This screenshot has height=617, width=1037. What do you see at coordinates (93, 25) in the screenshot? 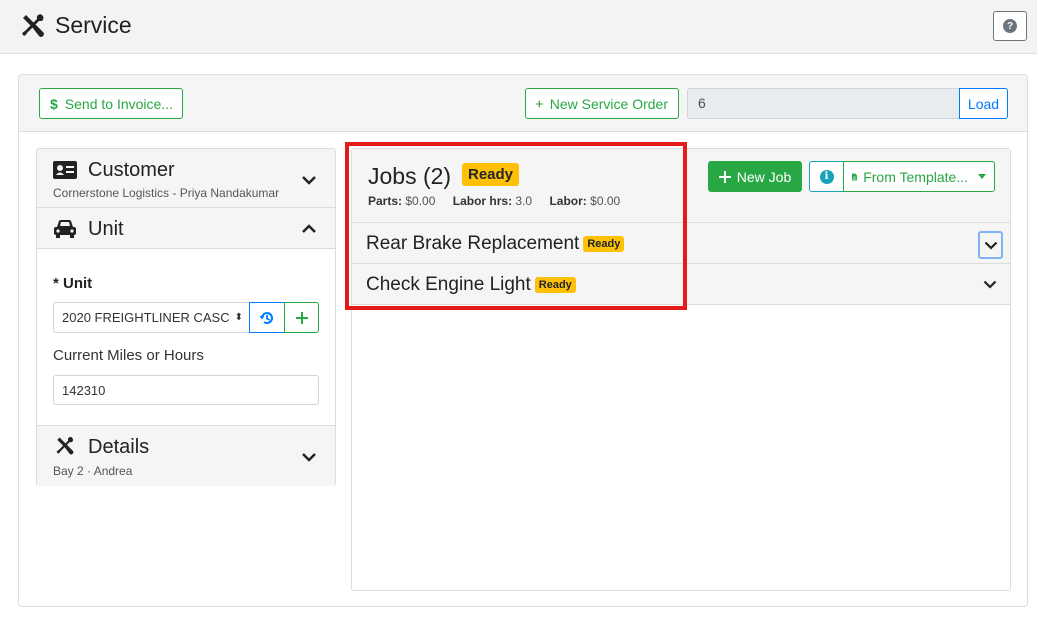
I see `page-title: Service` at bounding box center [93, 25].